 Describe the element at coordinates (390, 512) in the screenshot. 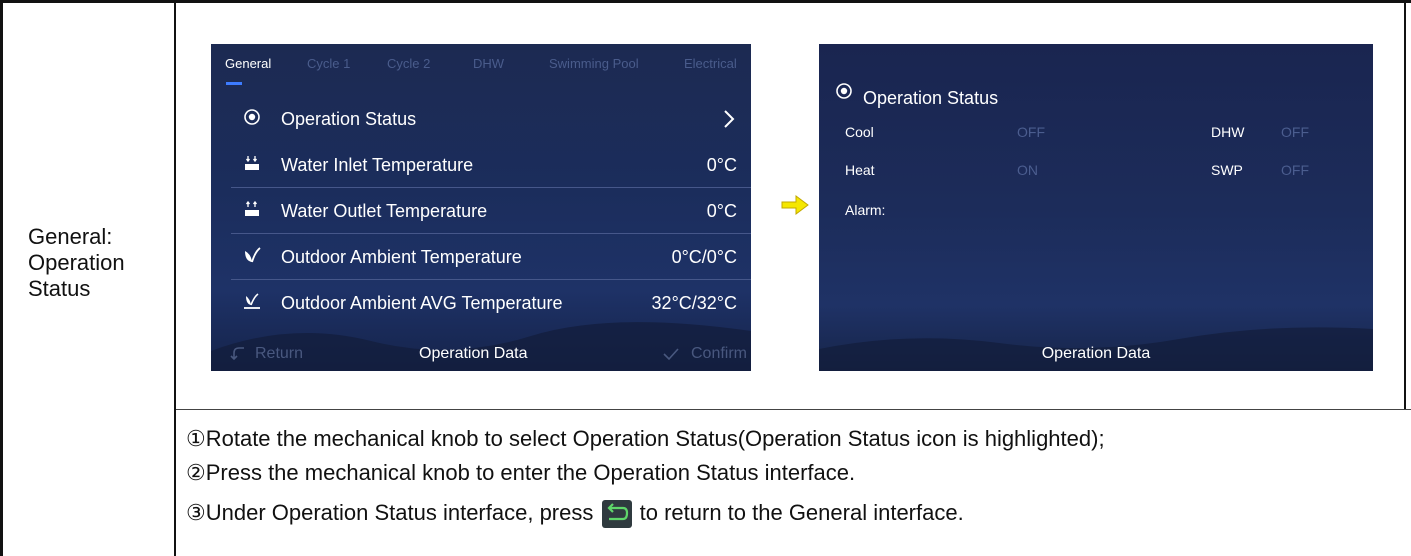

I see `instruction-step-3-pre: ③Under Operation Status interface, press` at that location.